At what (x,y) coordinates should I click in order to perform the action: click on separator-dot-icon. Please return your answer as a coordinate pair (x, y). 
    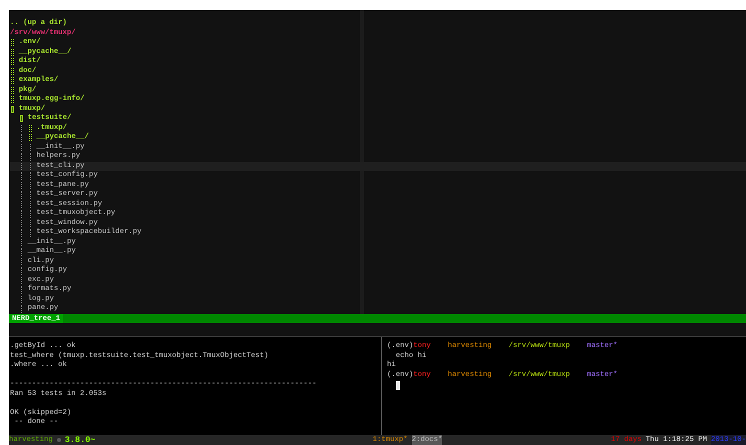
    Looking at the image, I should click on (58, 440).